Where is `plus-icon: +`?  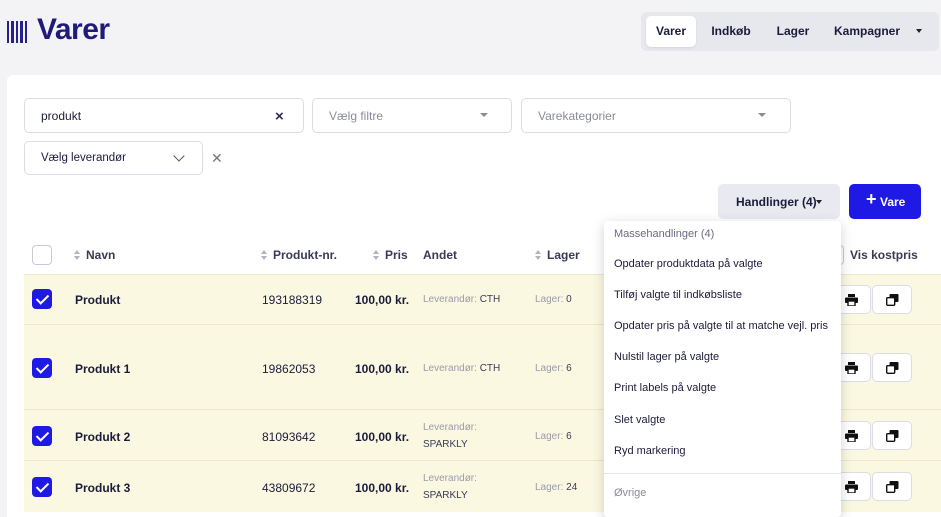 plus-icon: + is located at coordinates (871, 199).